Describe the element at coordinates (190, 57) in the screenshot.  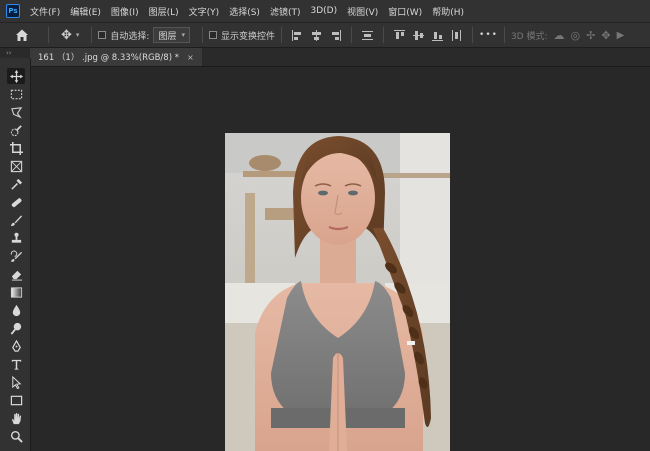
I see `close-icon: ×` at that location.